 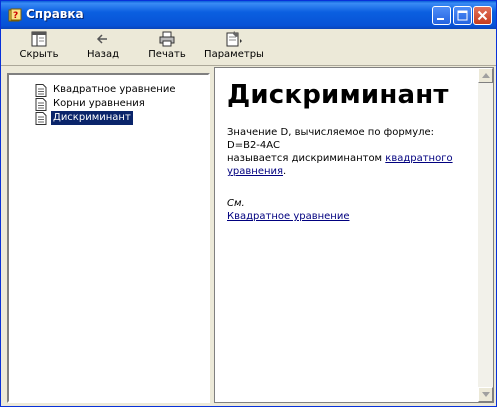 I want to click on scroll-up-button, so click(x=485, y=75).